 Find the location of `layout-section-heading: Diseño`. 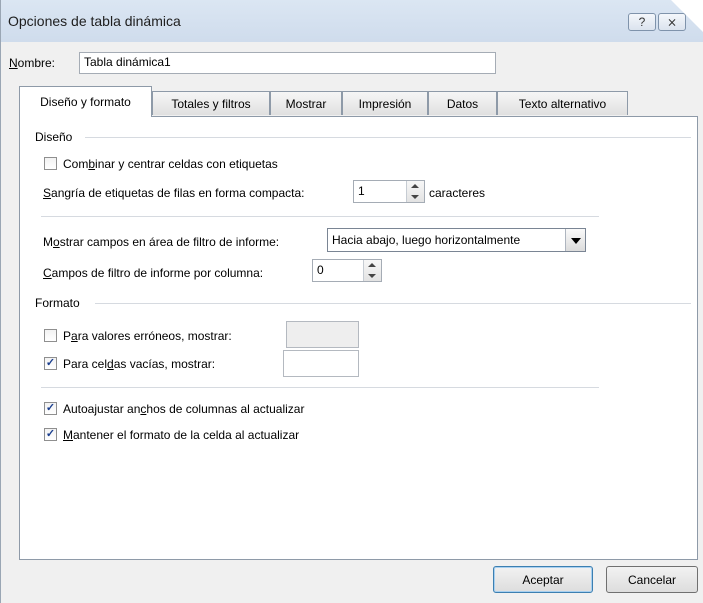

layout-section-heading: Diseño is located at coordinates (54, 137).